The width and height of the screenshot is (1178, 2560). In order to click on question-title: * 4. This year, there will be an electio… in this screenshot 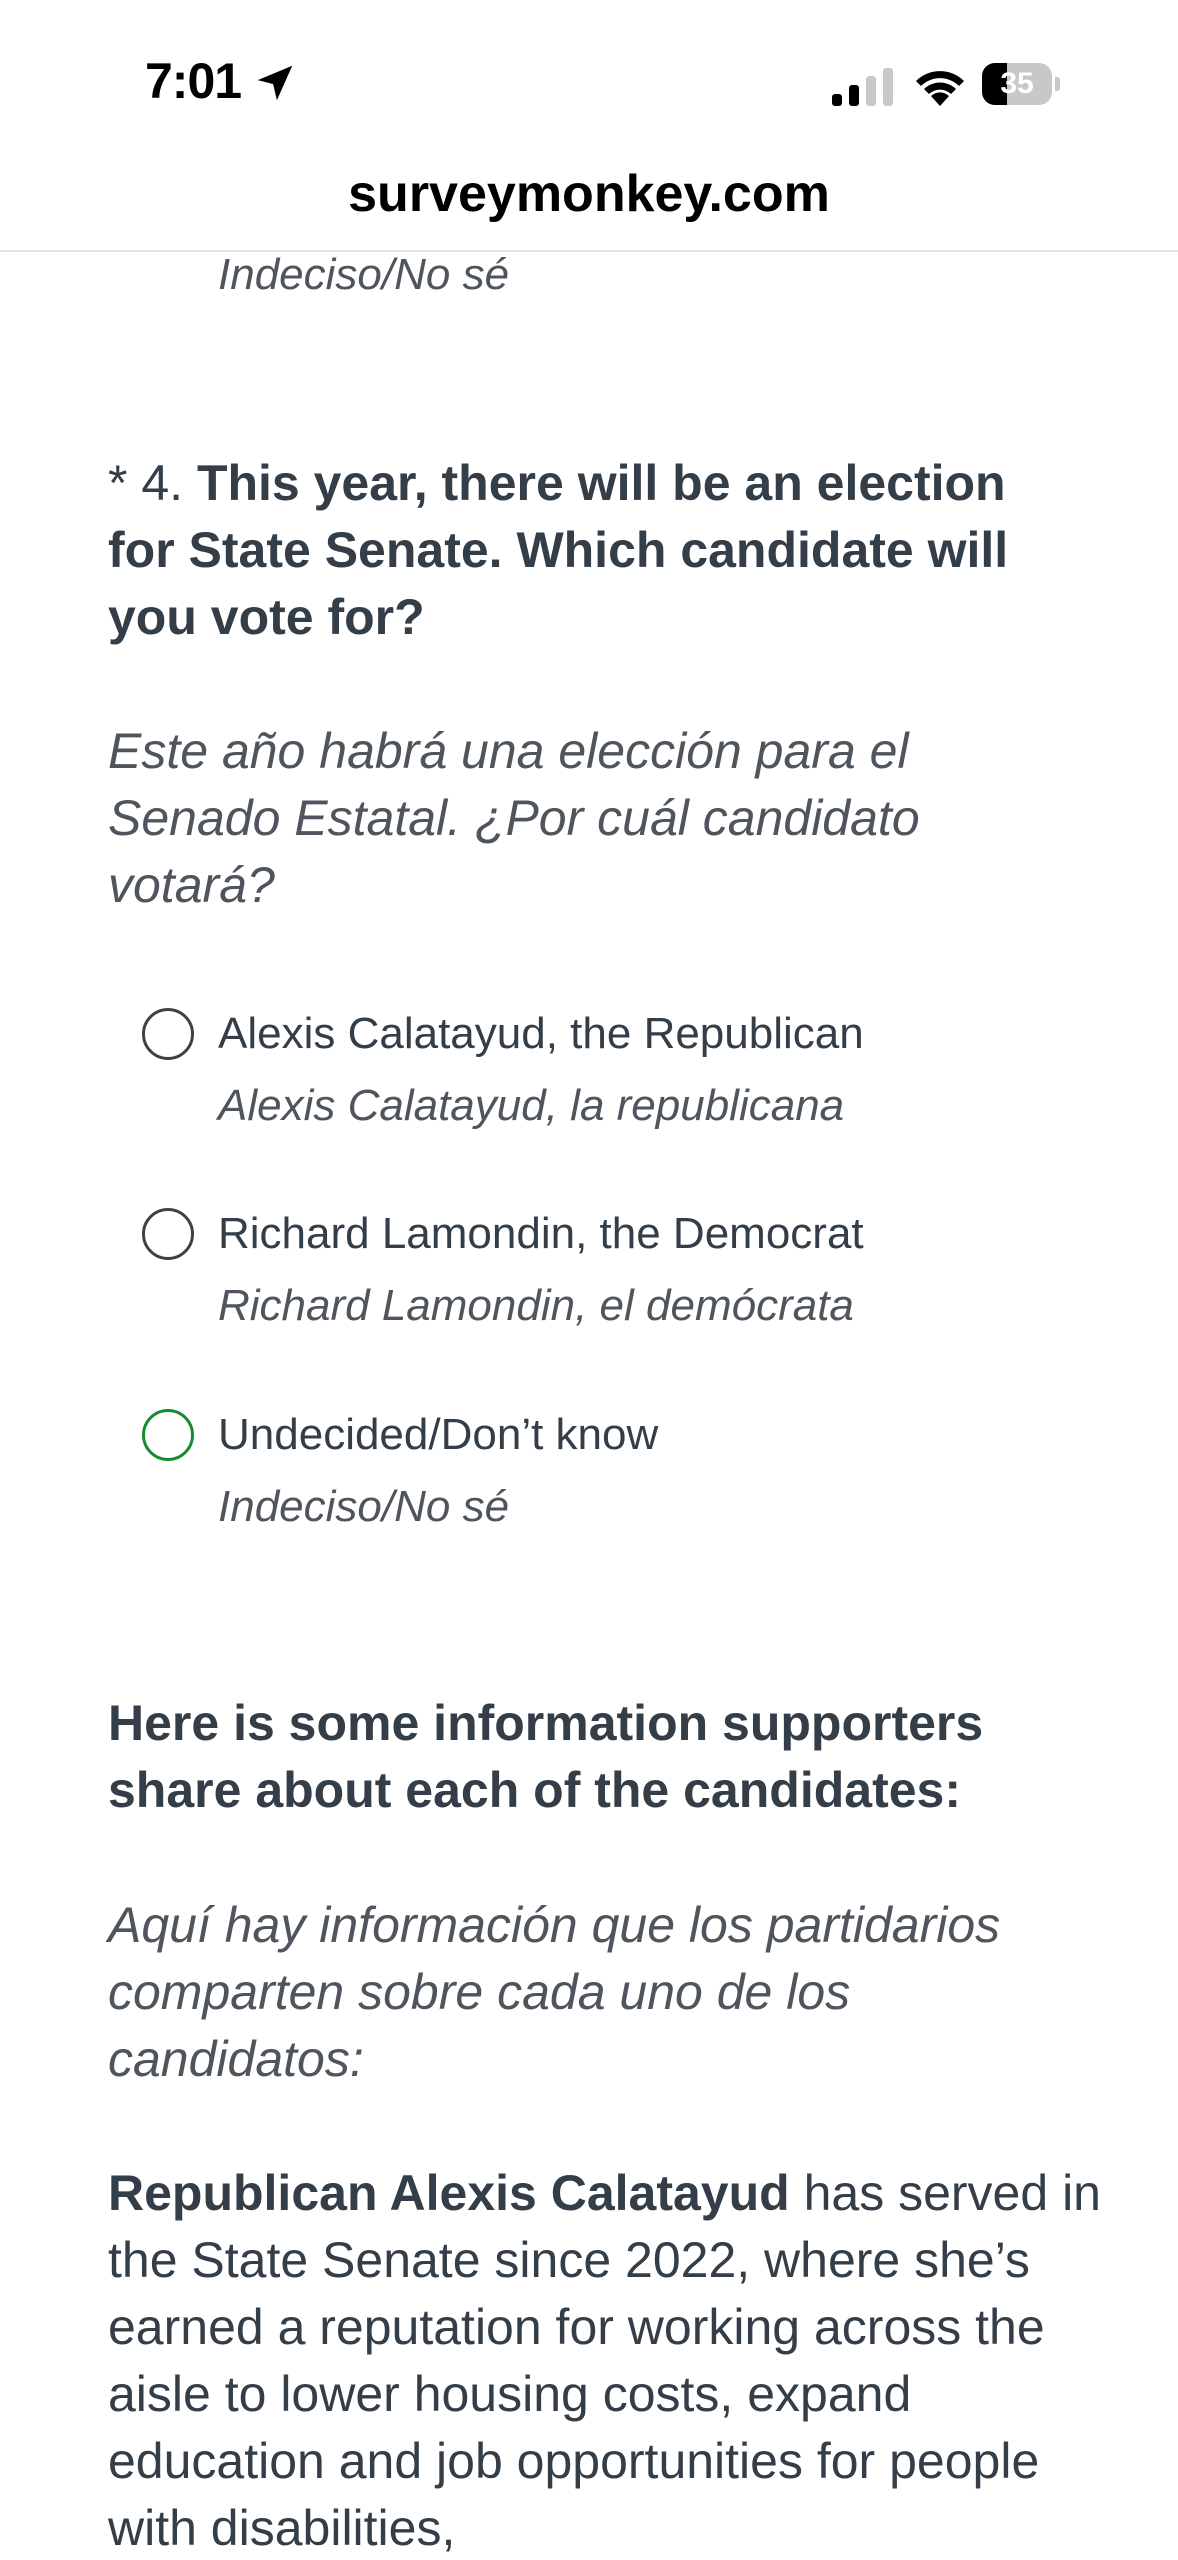, I will do `click(588, 550)`.